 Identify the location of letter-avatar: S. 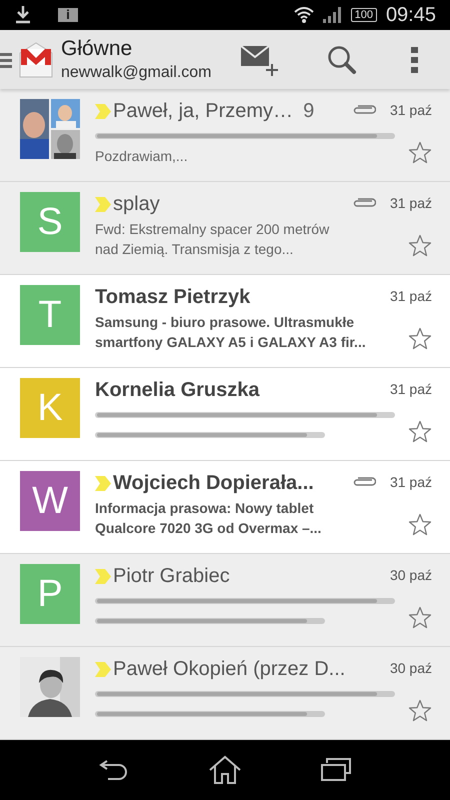
(50, 222).